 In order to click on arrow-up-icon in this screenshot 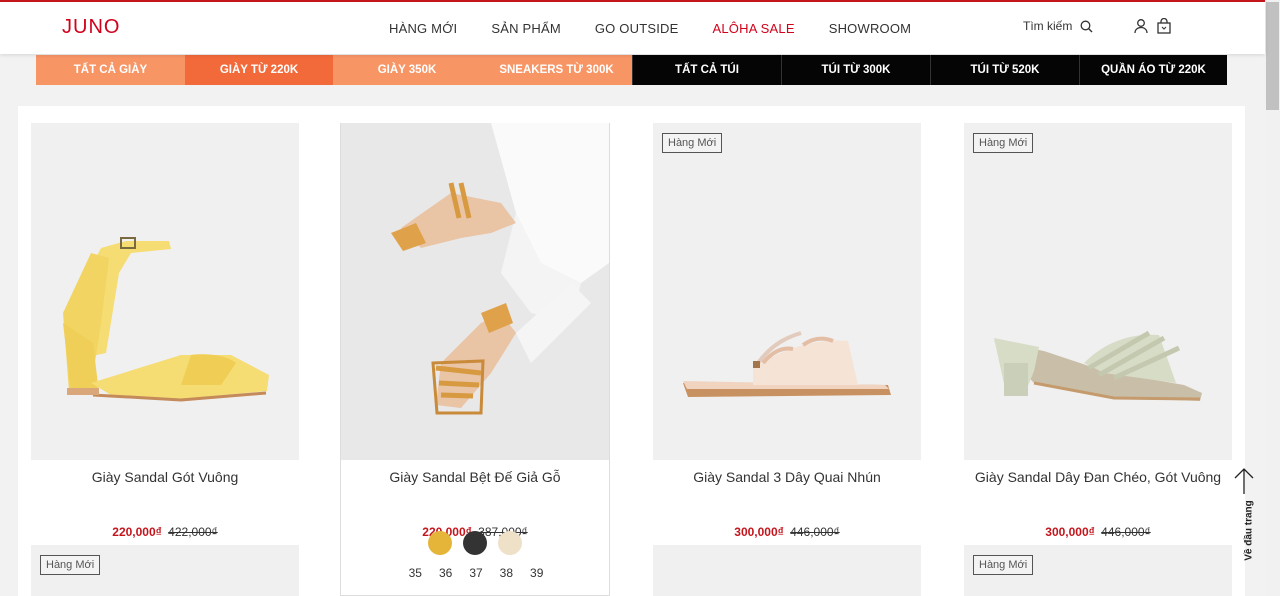, I will do `click(1244, 481)`.